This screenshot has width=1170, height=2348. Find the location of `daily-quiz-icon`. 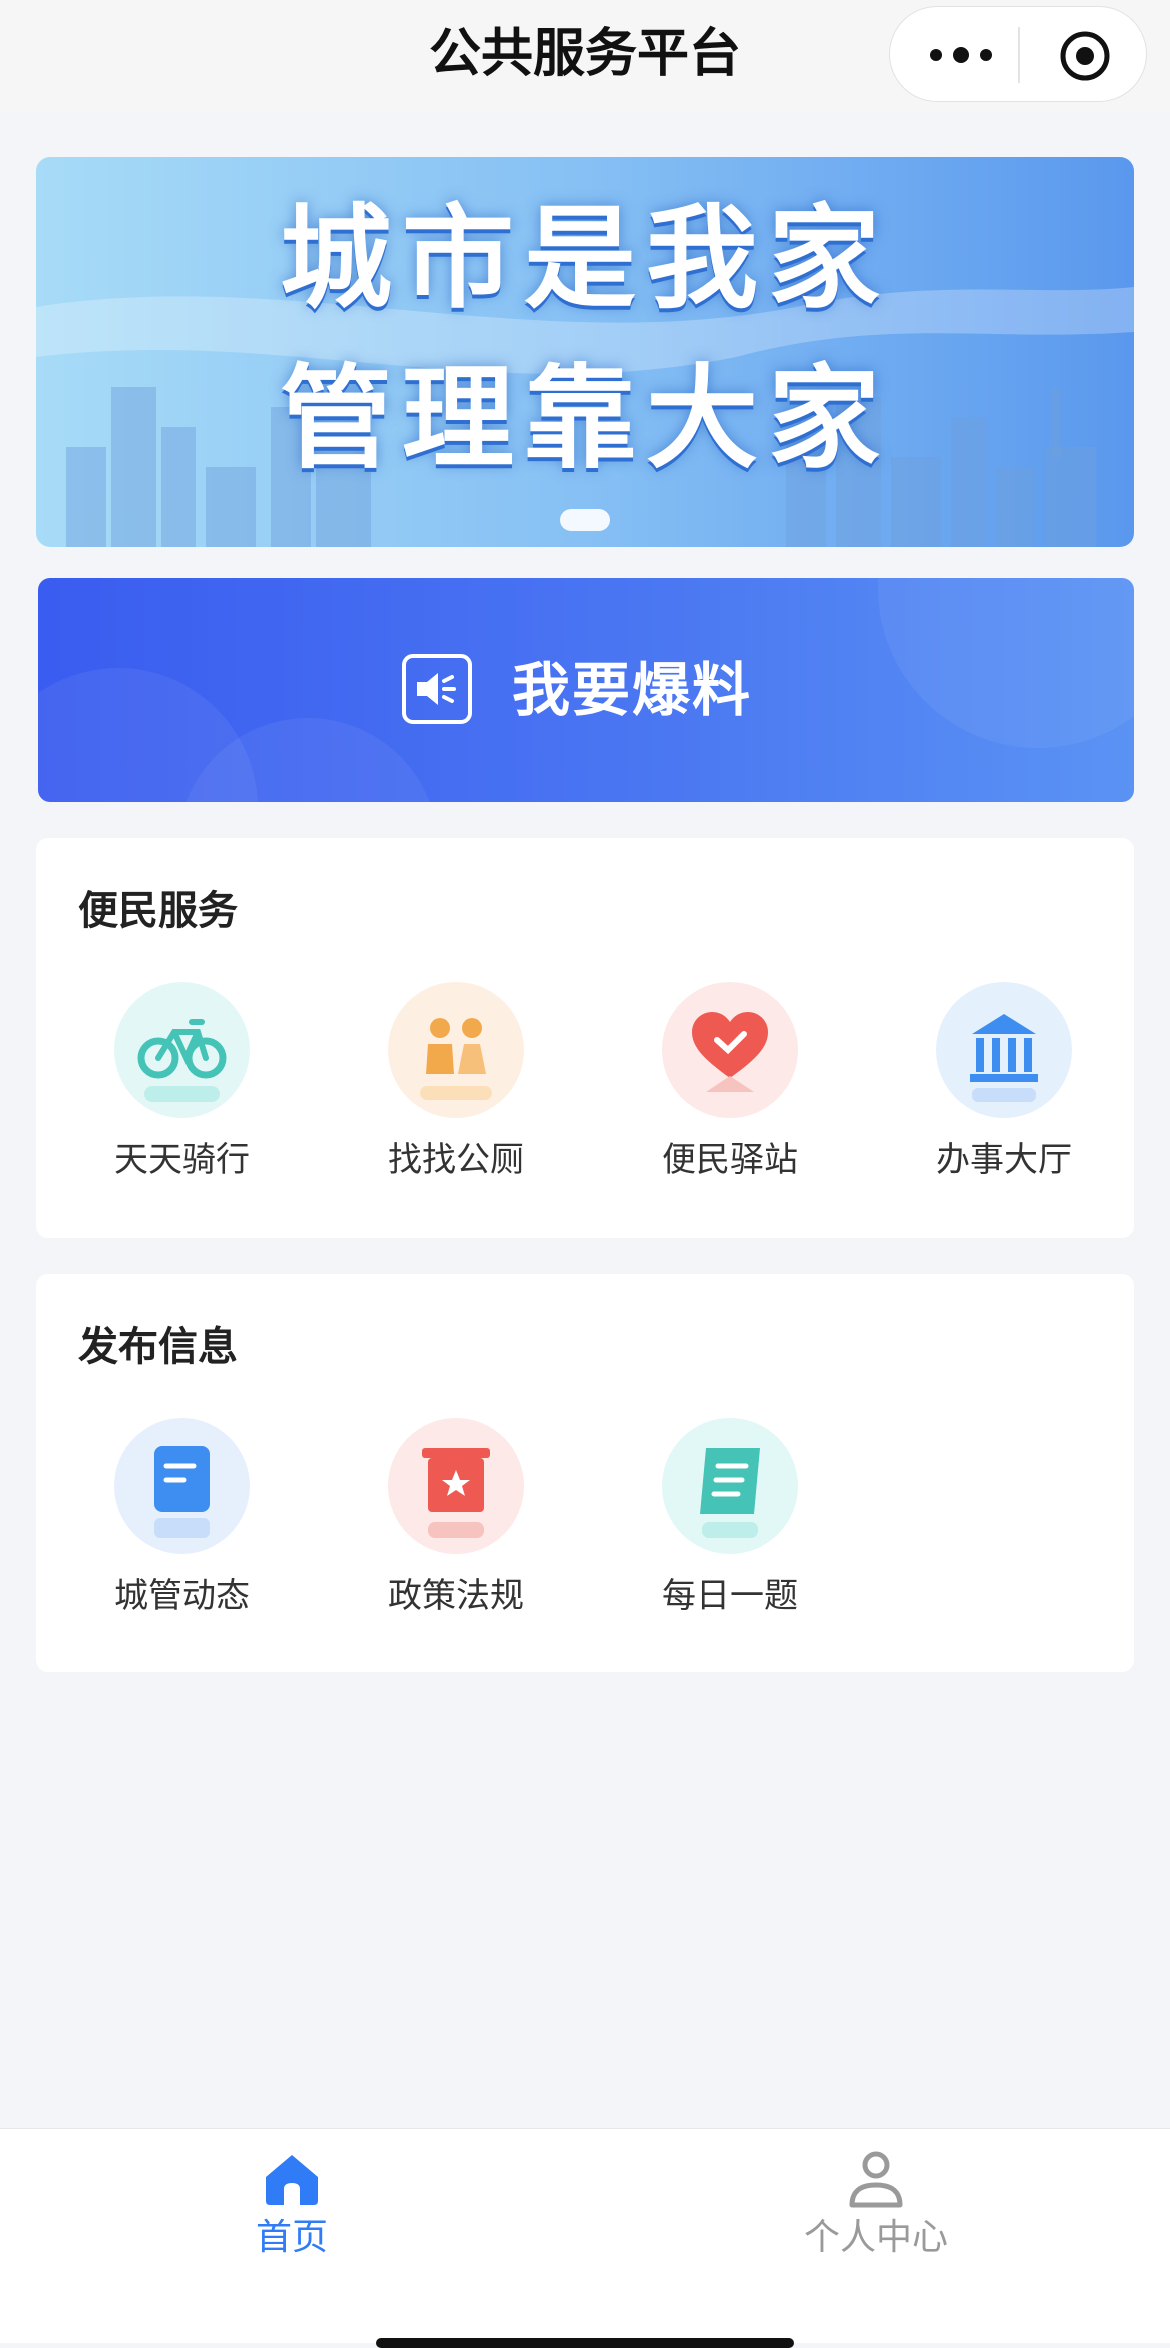

daily-quiz-icon is located at coordinates (730, 1486).